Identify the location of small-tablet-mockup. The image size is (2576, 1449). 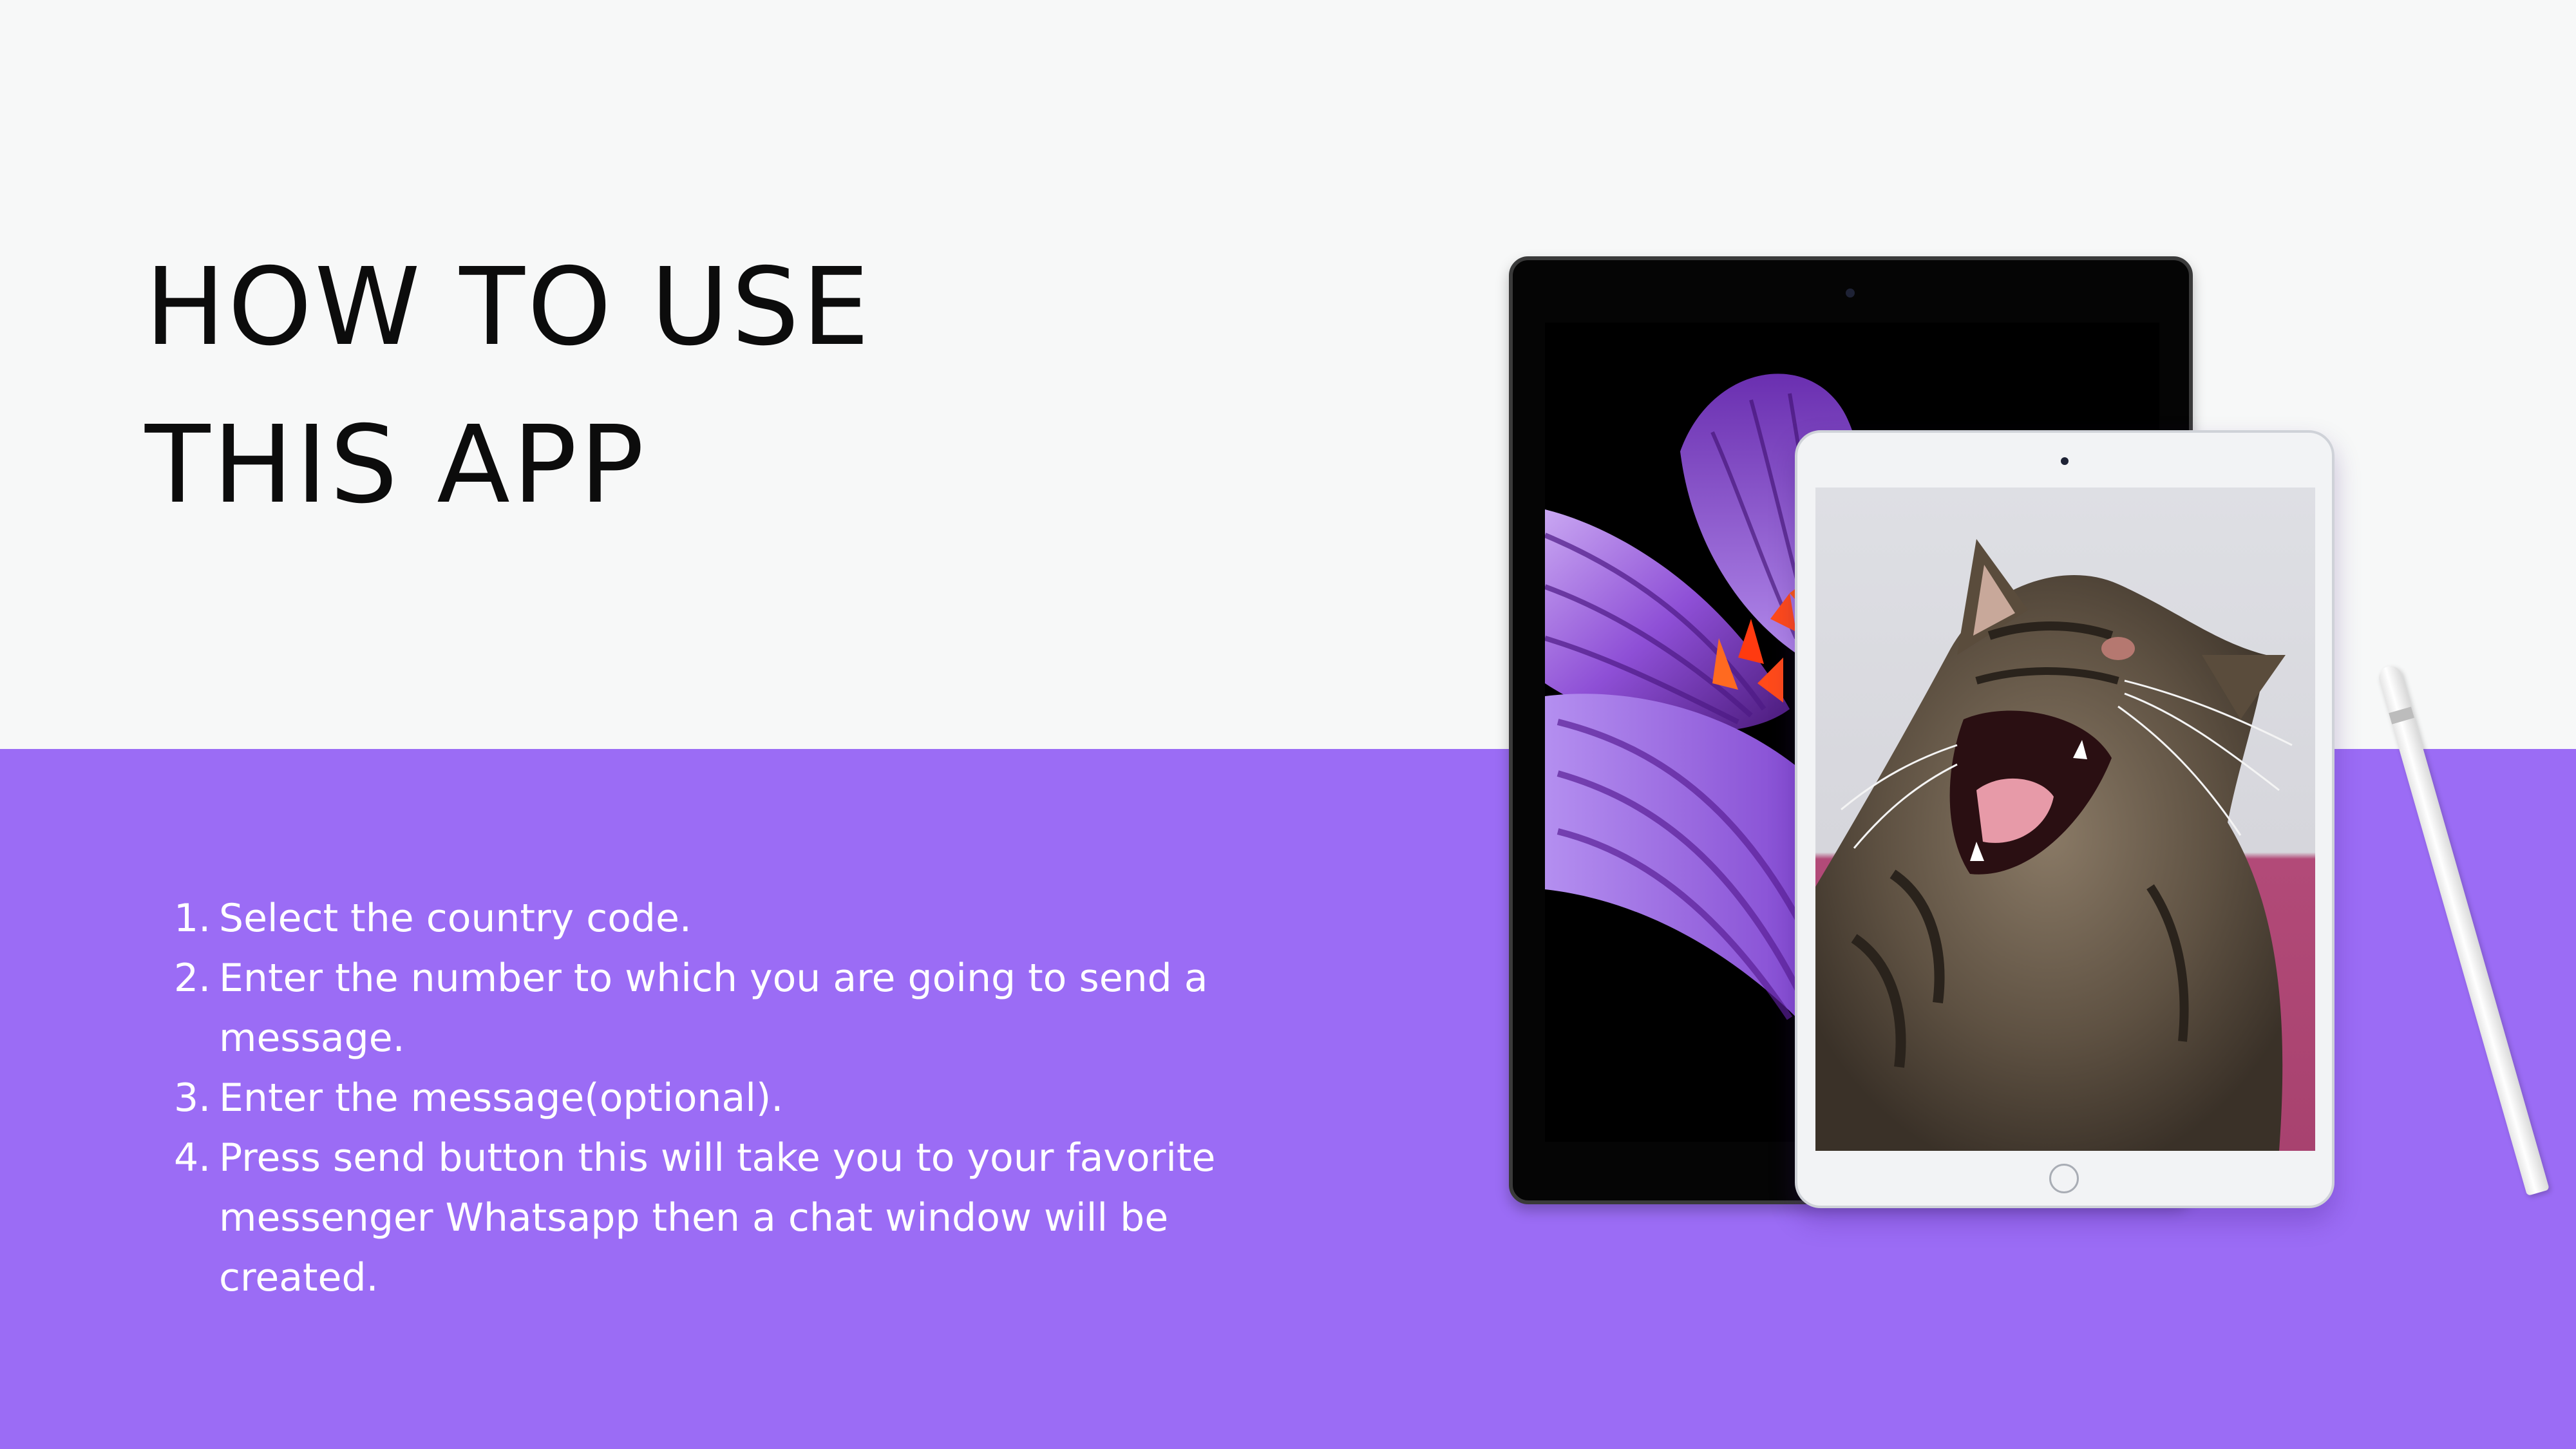
(2064, 819).